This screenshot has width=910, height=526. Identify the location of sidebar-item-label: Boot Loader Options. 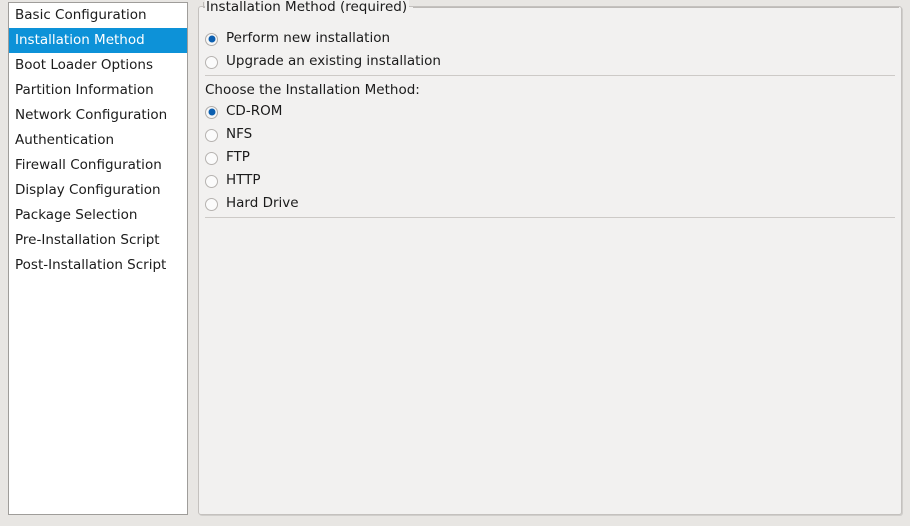
(84, 65).